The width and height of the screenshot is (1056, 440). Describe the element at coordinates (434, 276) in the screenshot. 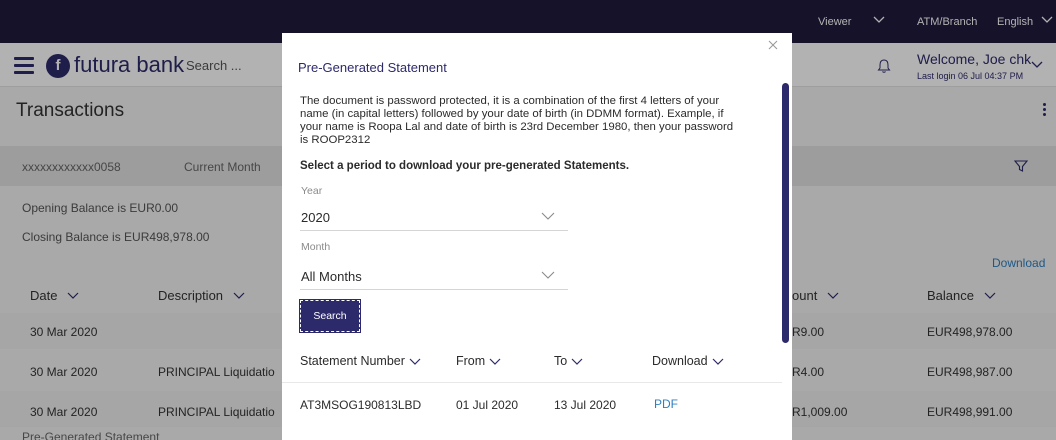

I see `month-select: All Months` at that location.